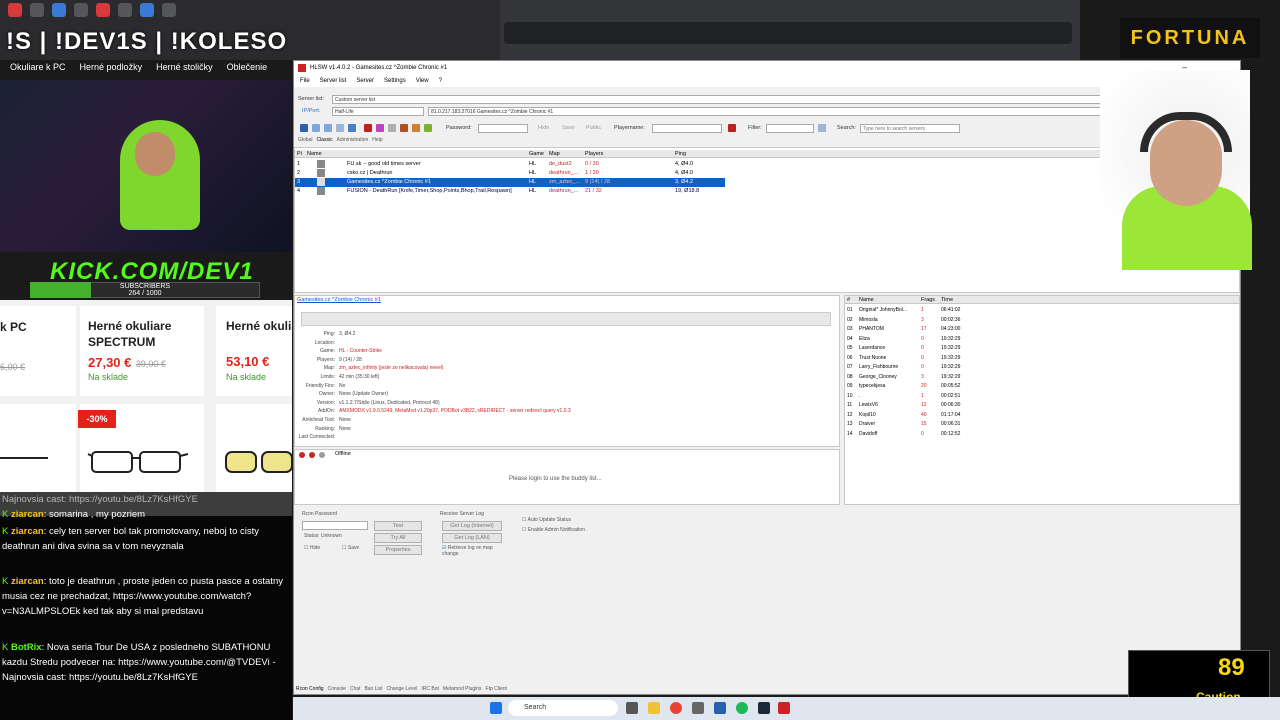 The image size is (1280, 720). I want to click on player-row: 09 typecekjesa 20 00:05:52, so click(1042, 386).